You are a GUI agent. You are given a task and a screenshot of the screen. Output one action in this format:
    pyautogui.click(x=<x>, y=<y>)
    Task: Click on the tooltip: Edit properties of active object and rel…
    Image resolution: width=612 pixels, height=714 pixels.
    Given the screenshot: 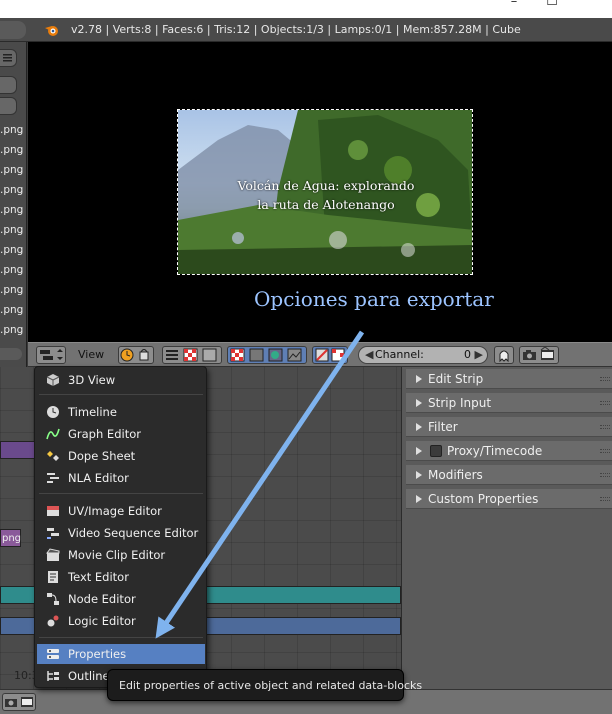 What is the action you would take?
    pyautogui.click(x=264, y=685)
    